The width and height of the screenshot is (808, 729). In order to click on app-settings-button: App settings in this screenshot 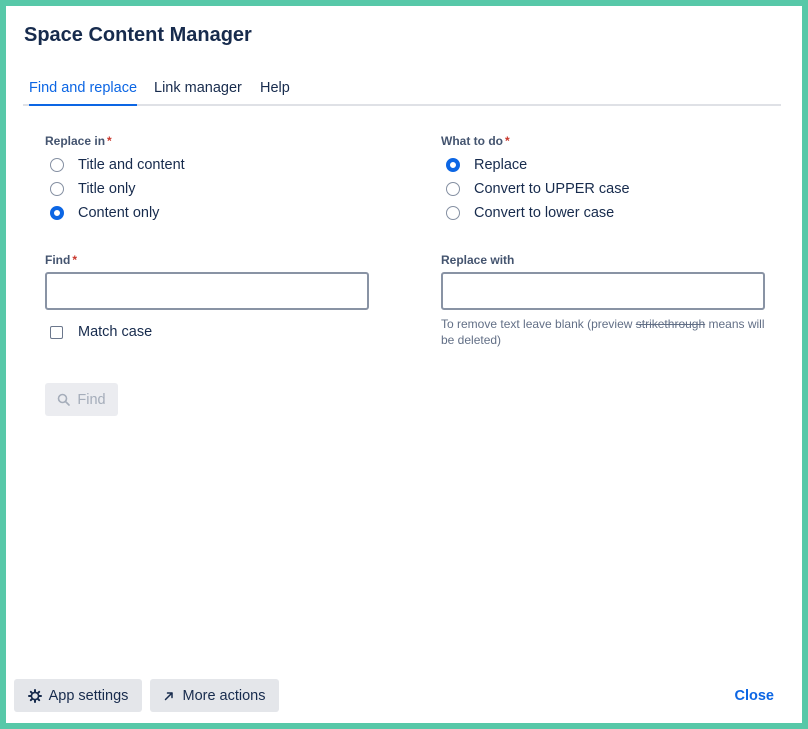, I will do `click(78, 695)`.